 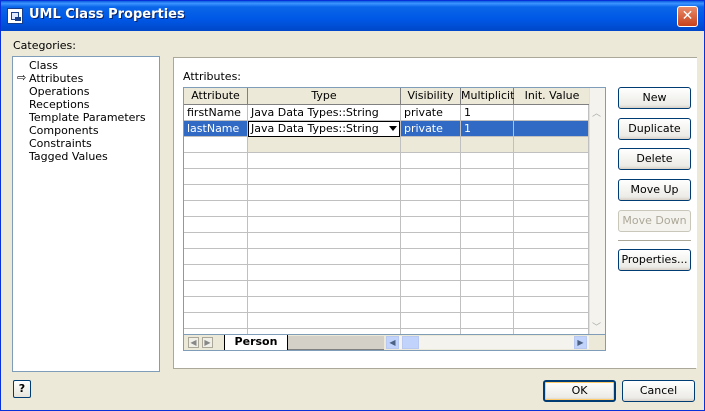 I want to click on new-button: New, so click(x=654, y=98).